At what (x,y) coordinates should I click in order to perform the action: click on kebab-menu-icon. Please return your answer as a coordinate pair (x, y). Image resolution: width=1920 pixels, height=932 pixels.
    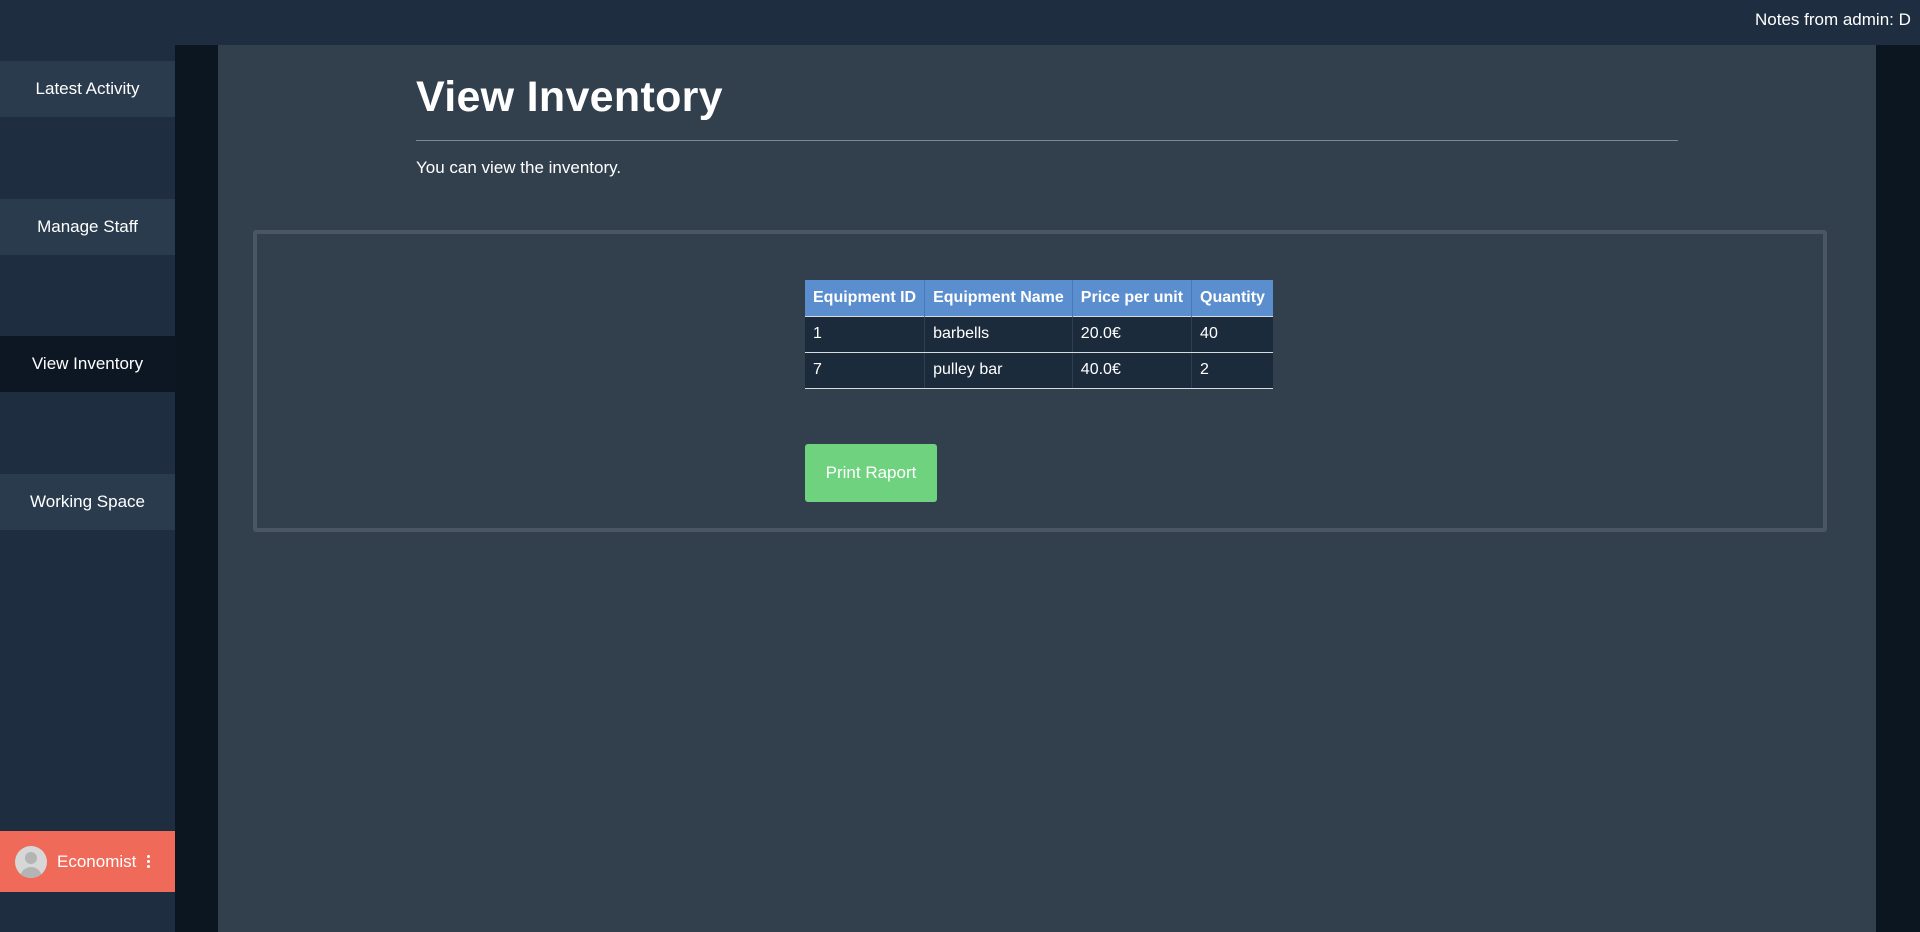
    Looking at the image, I should click on (149, 861).